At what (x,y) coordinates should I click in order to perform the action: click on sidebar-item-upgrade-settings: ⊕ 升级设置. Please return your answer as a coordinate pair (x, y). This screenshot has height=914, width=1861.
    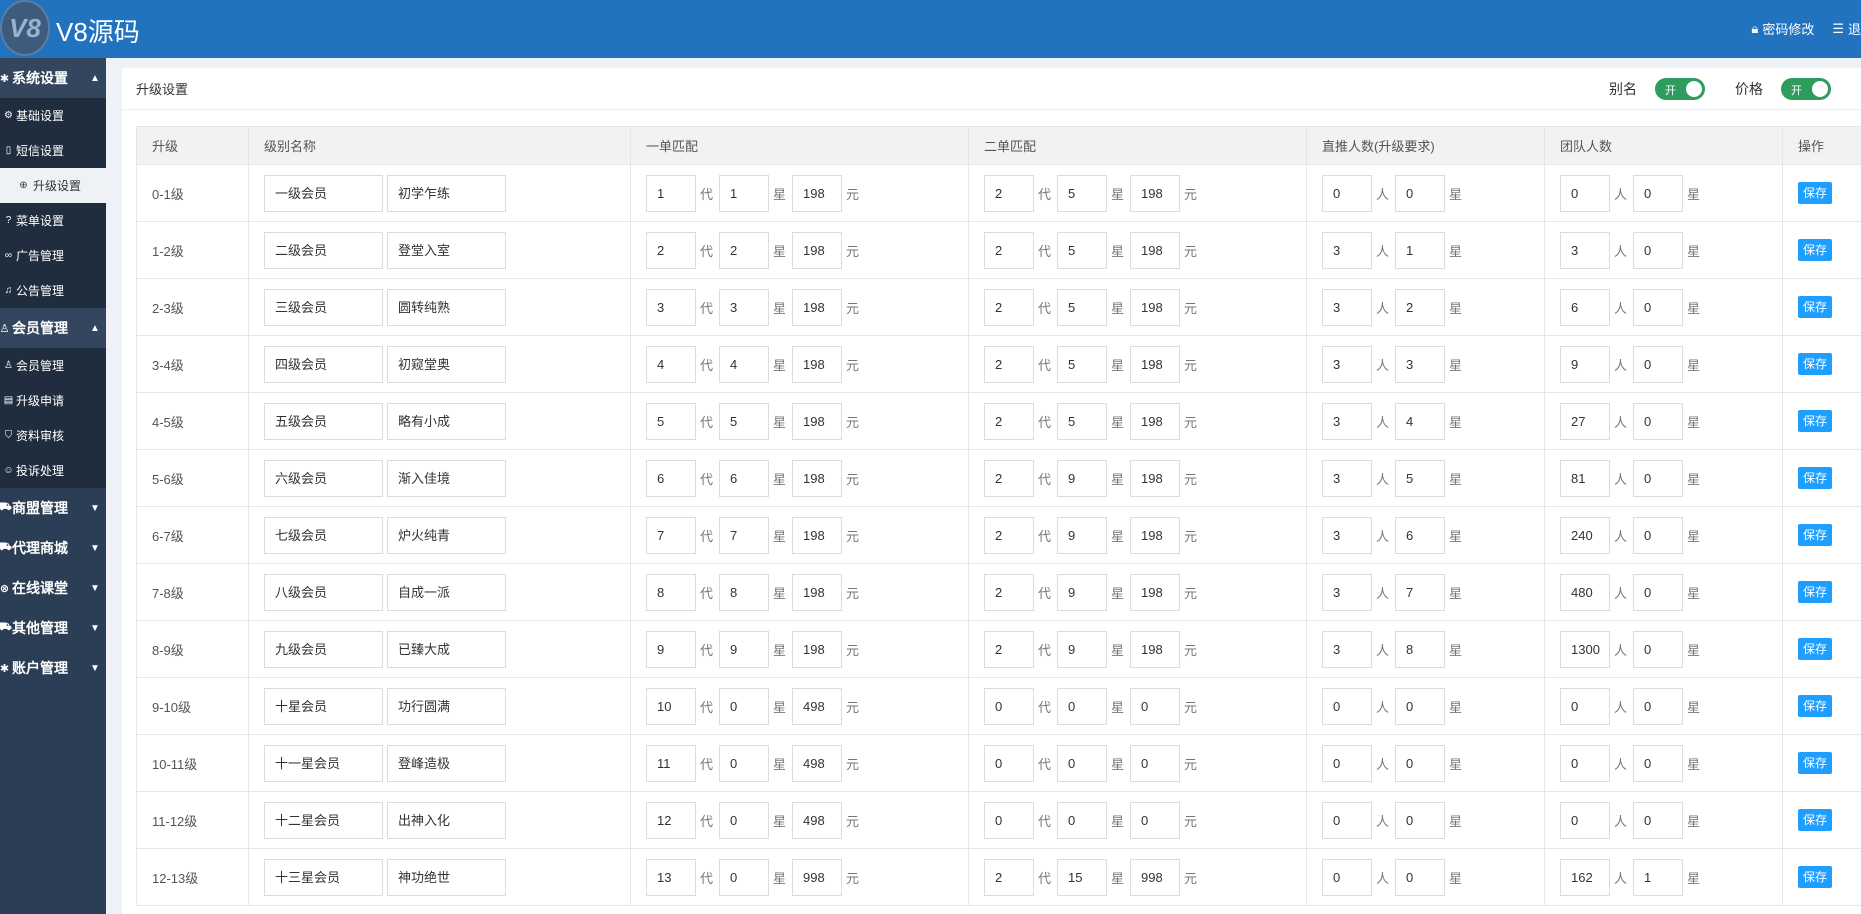
    Looking at the image, I should click on (53, 185).